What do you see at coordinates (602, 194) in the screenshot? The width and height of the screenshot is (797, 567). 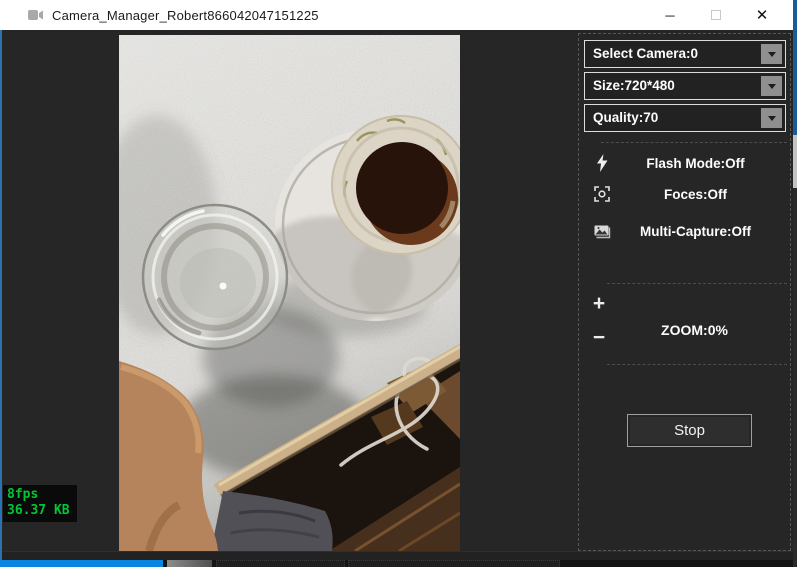 I see `focus-icon` at bounding box center [602, 194].